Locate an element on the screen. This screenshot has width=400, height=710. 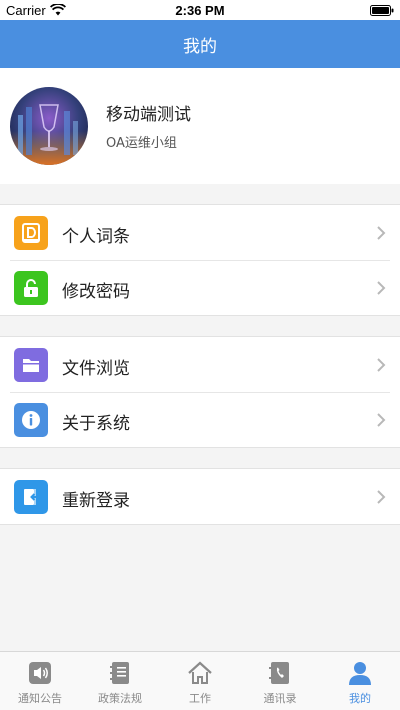
lock-icon is located at coordinates (31, 288).